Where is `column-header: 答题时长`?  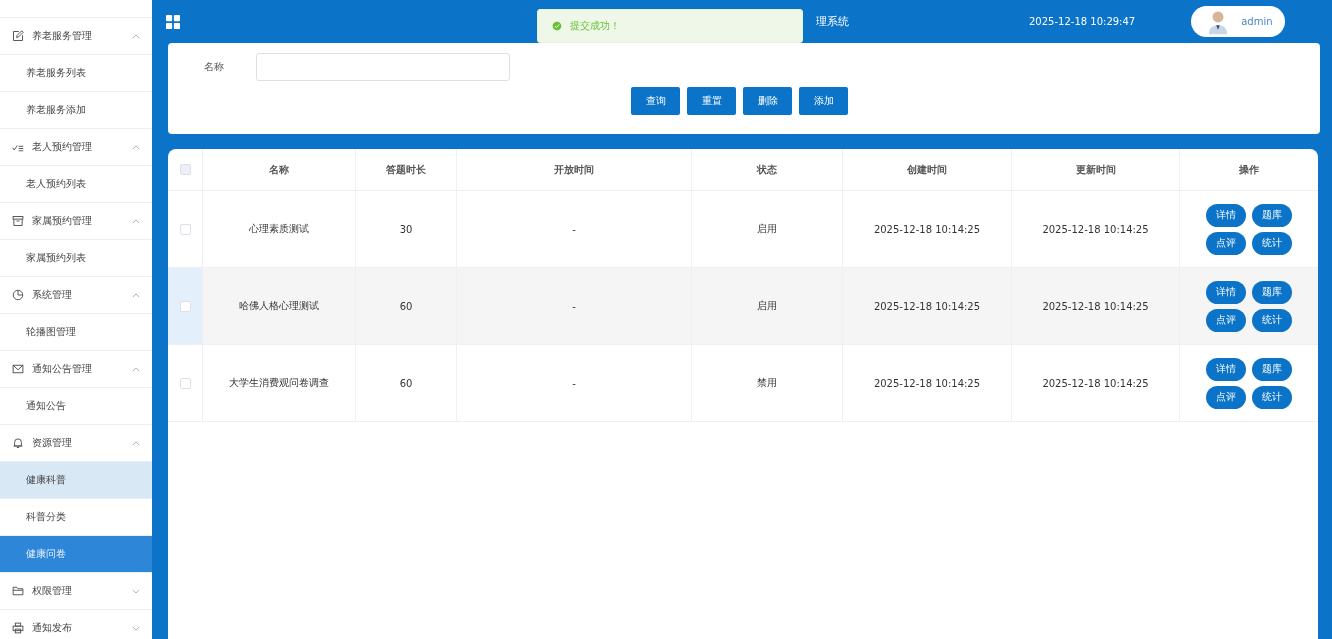 column-header: 答题时长 is located at coordinates (406, 169).